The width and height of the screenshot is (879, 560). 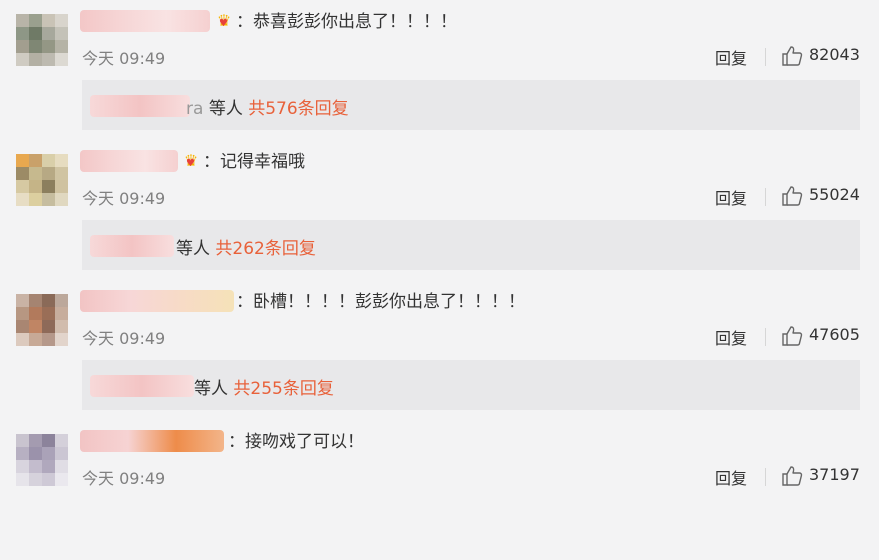 I want to click on replies-label: 等人 共255条回复, so click(x=264, y=386).